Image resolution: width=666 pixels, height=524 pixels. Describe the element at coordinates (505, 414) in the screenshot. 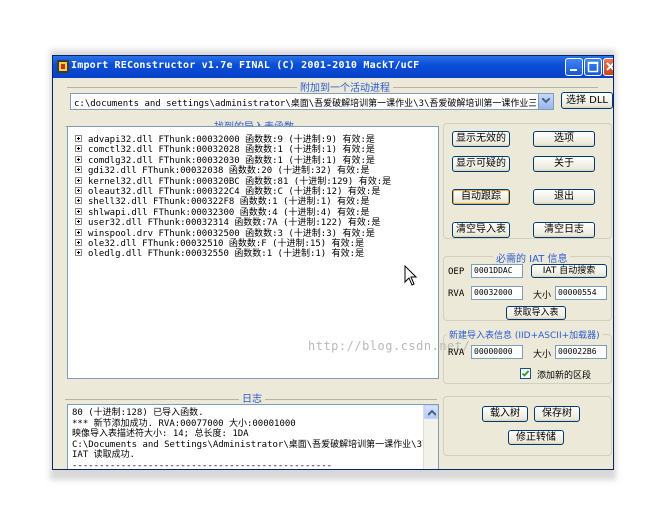

I see `load-tree-button: 载入树` at that location.